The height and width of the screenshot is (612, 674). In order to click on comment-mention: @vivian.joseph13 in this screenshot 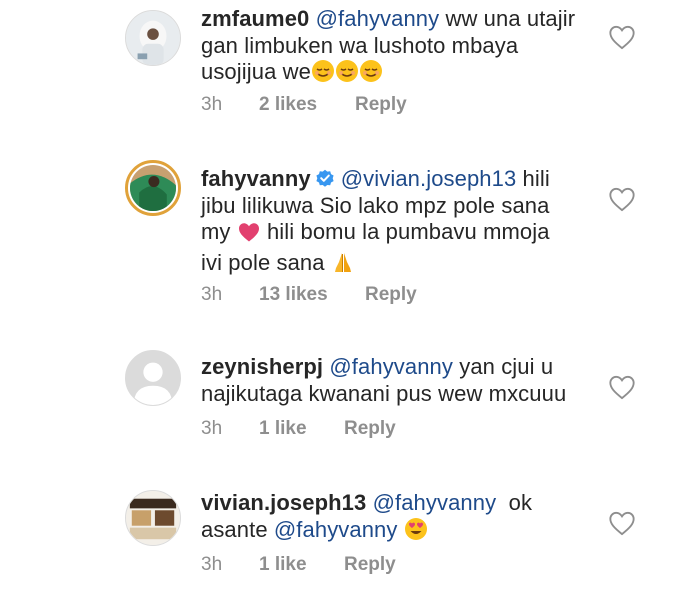, I will do `click(429, 178)`.